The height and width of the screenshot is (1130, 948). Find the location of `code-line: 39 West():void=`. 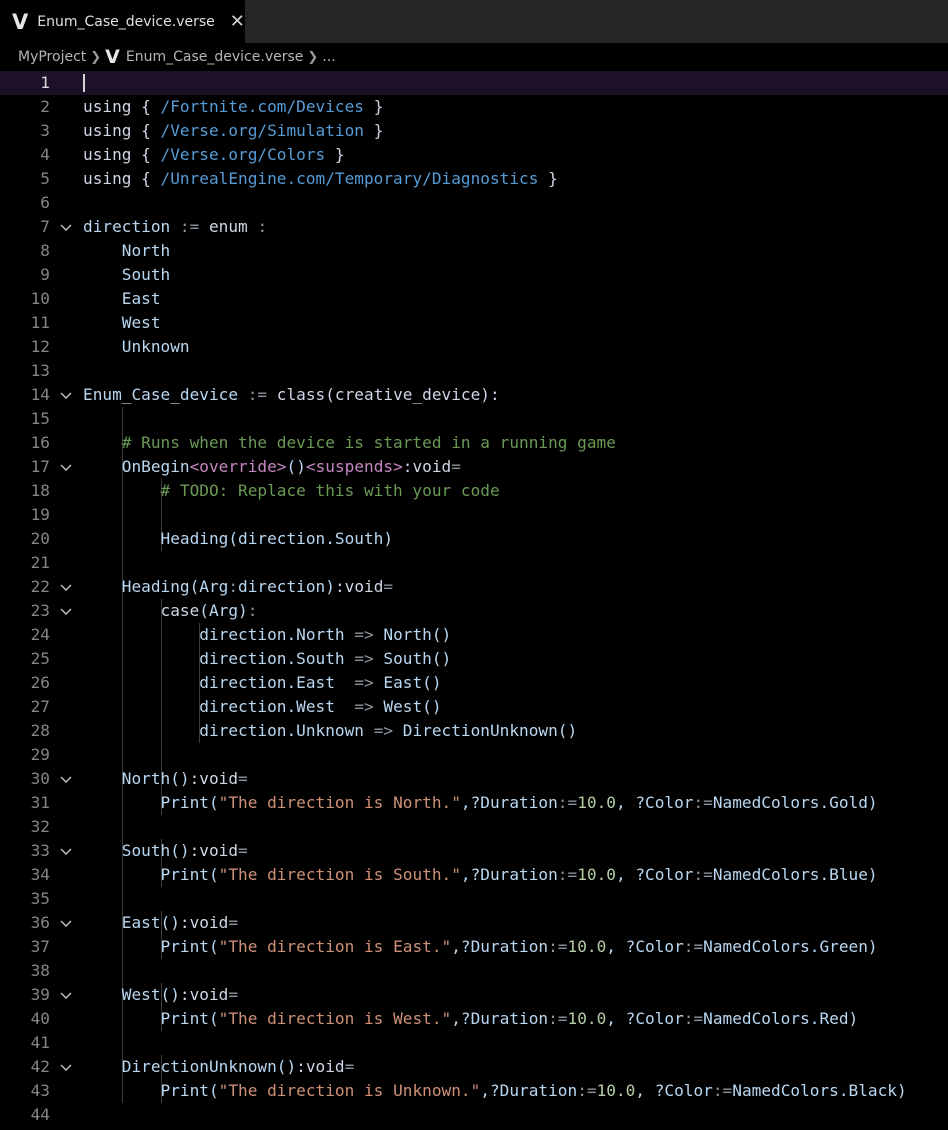

code-line: 39 West():void= is located at coordinates (474, 995).